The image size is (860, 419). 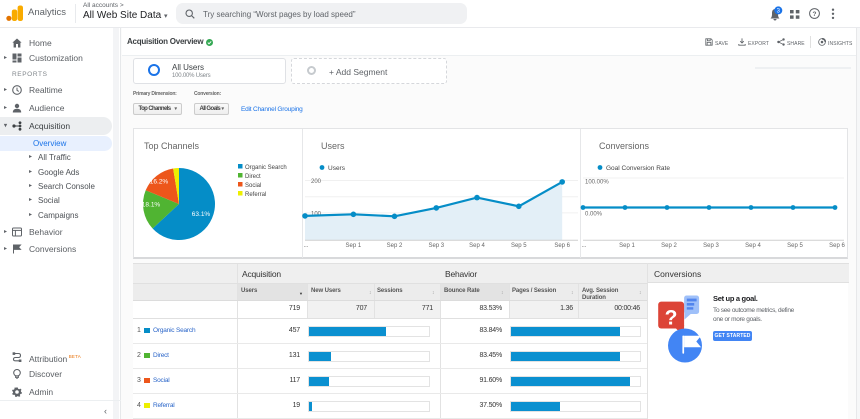 What do you see at coordinates (151, 205) in the screenshot?
I see `svg-text: 18.1%` at bounding box center [151, 205].